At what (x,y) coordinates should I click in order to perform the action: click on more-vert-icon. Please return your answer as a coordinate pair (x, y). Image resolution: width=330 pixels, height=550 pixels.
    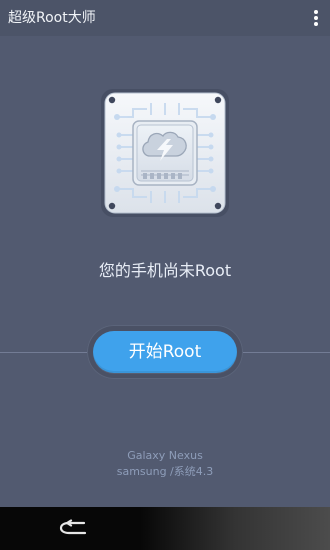
    Looking at the image, I should click on (316, 18).